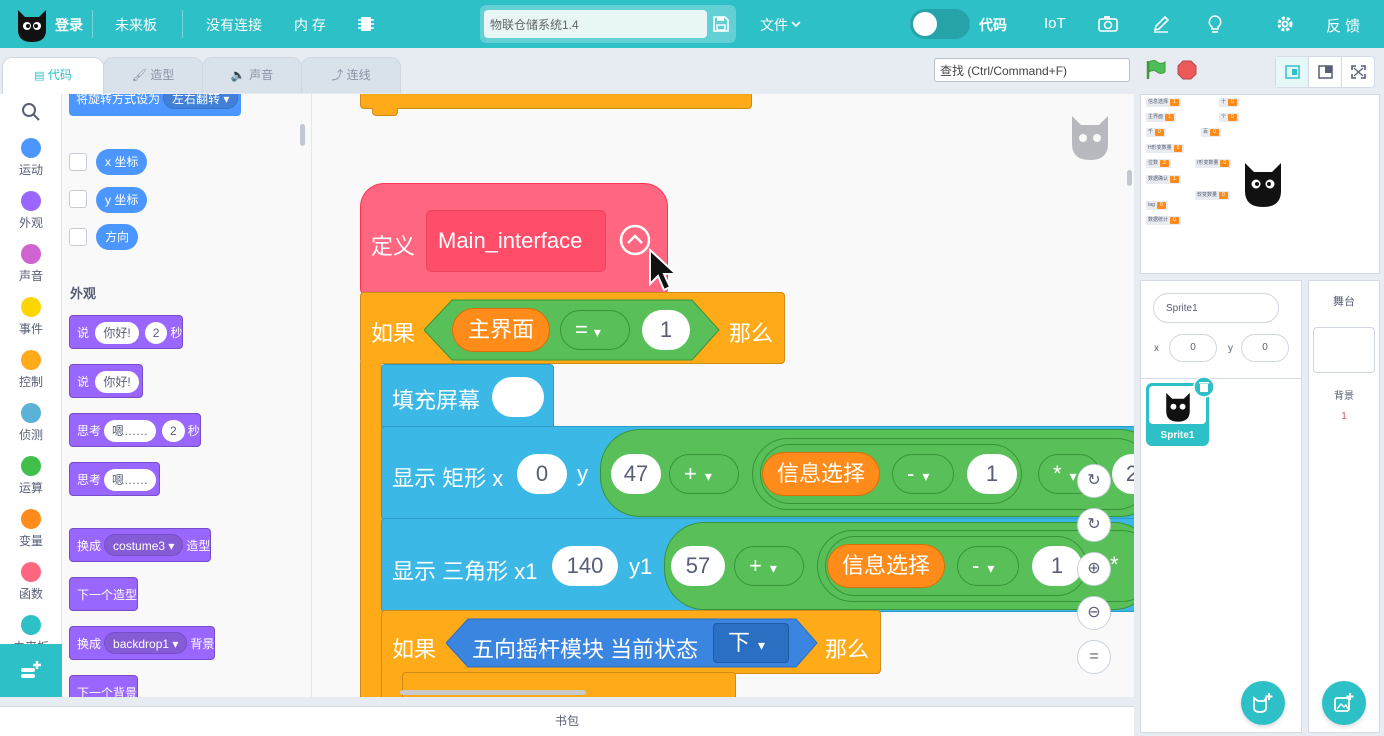 The width and height of the screenshot is (1384, 736). I want to click on backpack-bar: 书包, so click(567, 721).